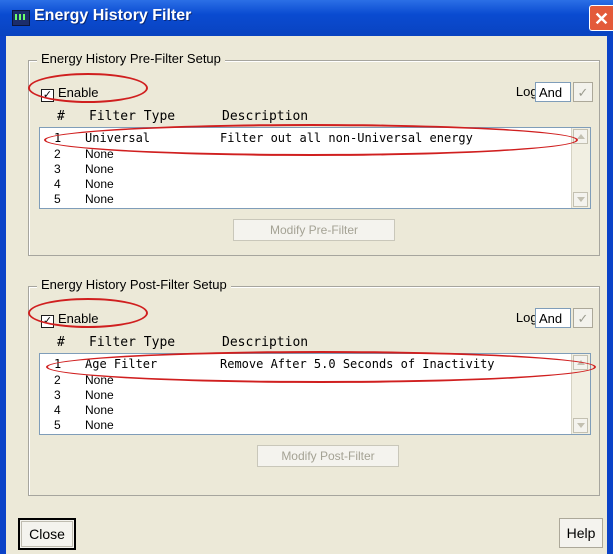 The height and width of the screenshot is (554, 613). What do you see at coordinates (131, 58) in the screenshot?
I see `pre-filter-legend: Energy History Pre-Filter Setup` at bounding box center [131, 58].